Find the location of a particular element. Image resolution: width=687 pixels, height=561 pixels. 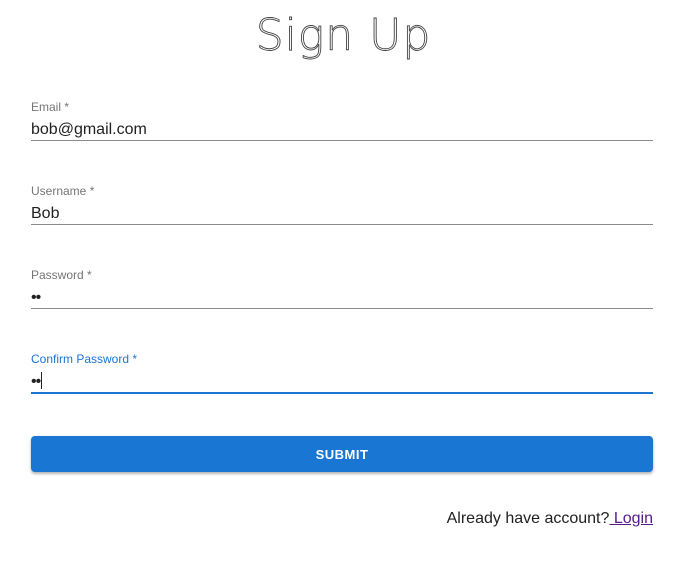

email-underline is located at coordinates (342, 140).